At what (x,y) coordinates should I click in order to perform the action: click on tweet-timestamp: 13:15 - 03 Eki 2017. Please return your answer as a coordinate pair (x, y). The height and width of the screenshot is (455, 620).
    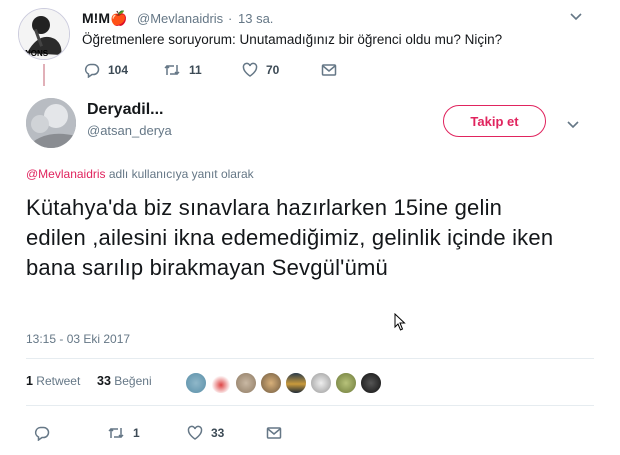
    Looking at the image, I should click on (78, 339).